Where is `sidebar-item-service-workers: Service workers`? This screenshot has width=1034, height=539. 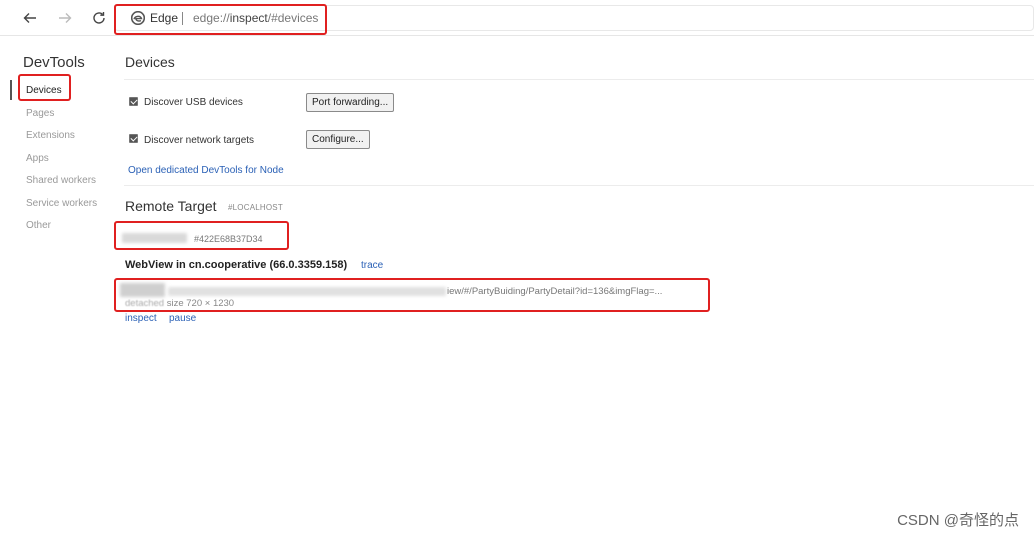
sidebar-item-service-workers: Service workers is located at coordinates (61, 204).